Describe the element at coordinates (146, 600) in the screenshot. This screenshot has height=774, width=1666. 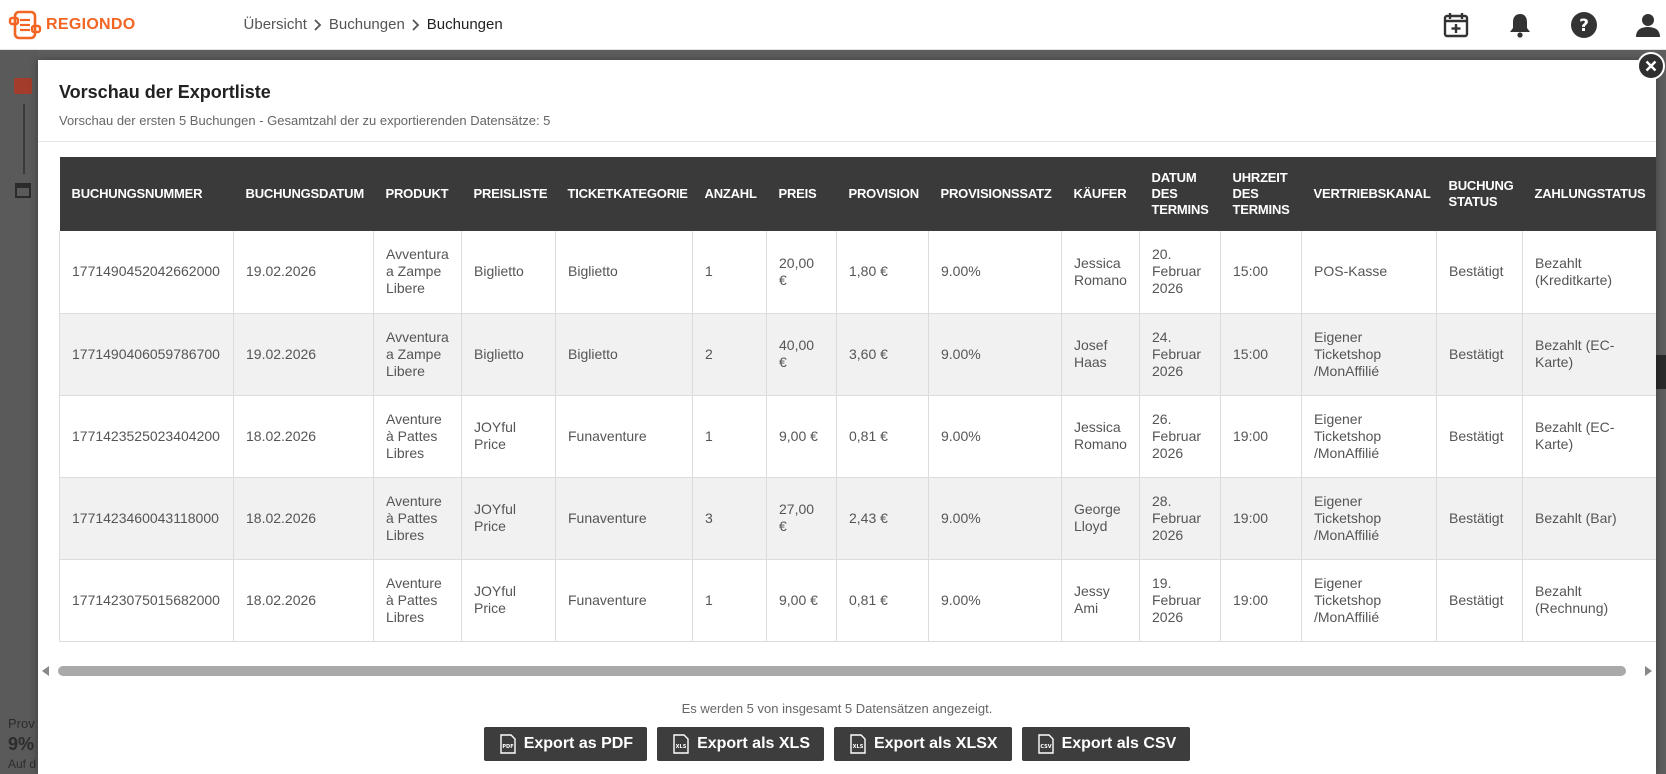
I see `table-cell: 1771423075015682000` at that location.